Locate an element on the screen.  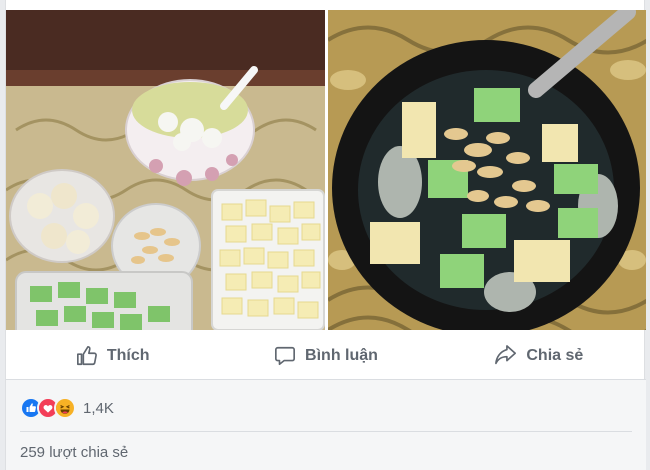
reactions-summary: 1,4K is located at coordinates (67, 408).